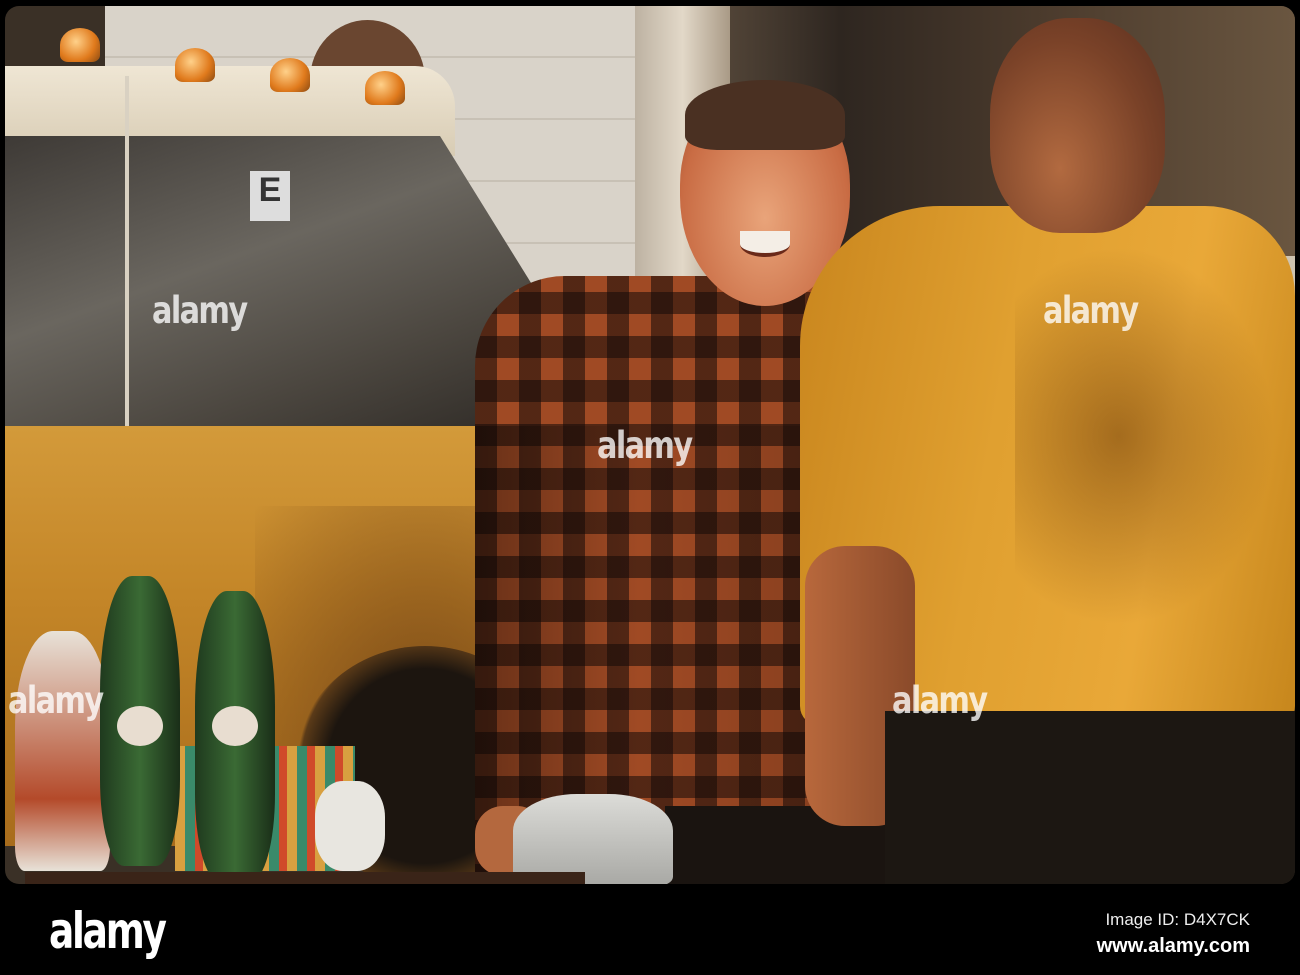  What do you see at coordinates (765, 115) in the screenshot?
I see `hair` at bounding box center [765, 115].